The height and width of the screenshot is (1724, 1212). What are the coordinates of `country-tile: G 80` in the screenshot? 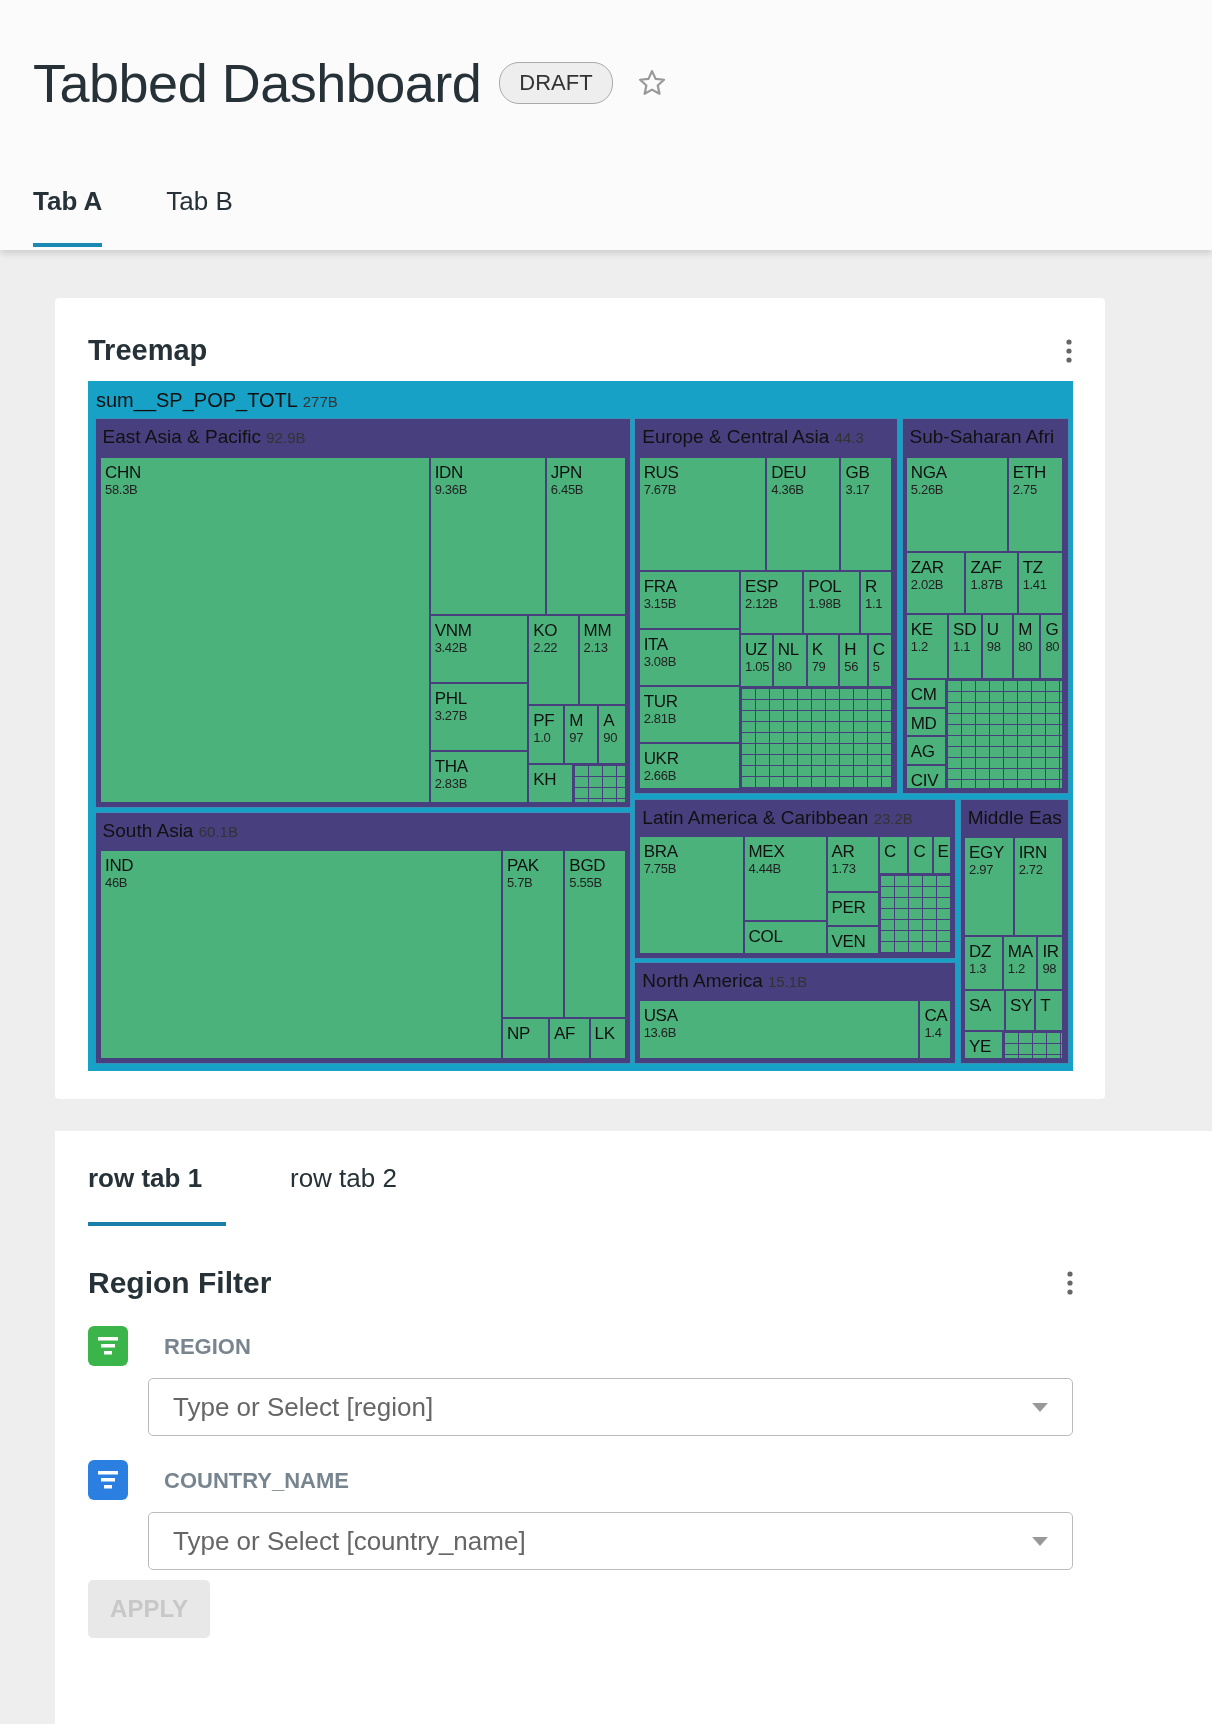 It's located at (1052, 646).